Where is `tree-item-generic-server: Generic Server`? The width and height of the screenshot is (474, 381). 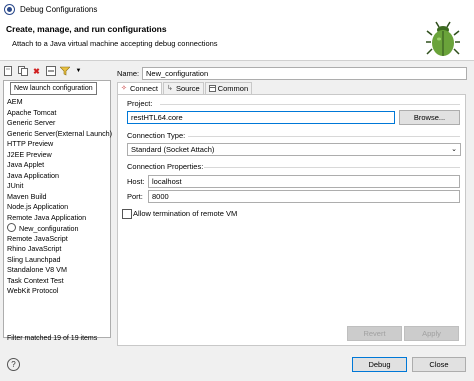 tree-item-generic-server: Generic Server is located at coordinates (31, 123).